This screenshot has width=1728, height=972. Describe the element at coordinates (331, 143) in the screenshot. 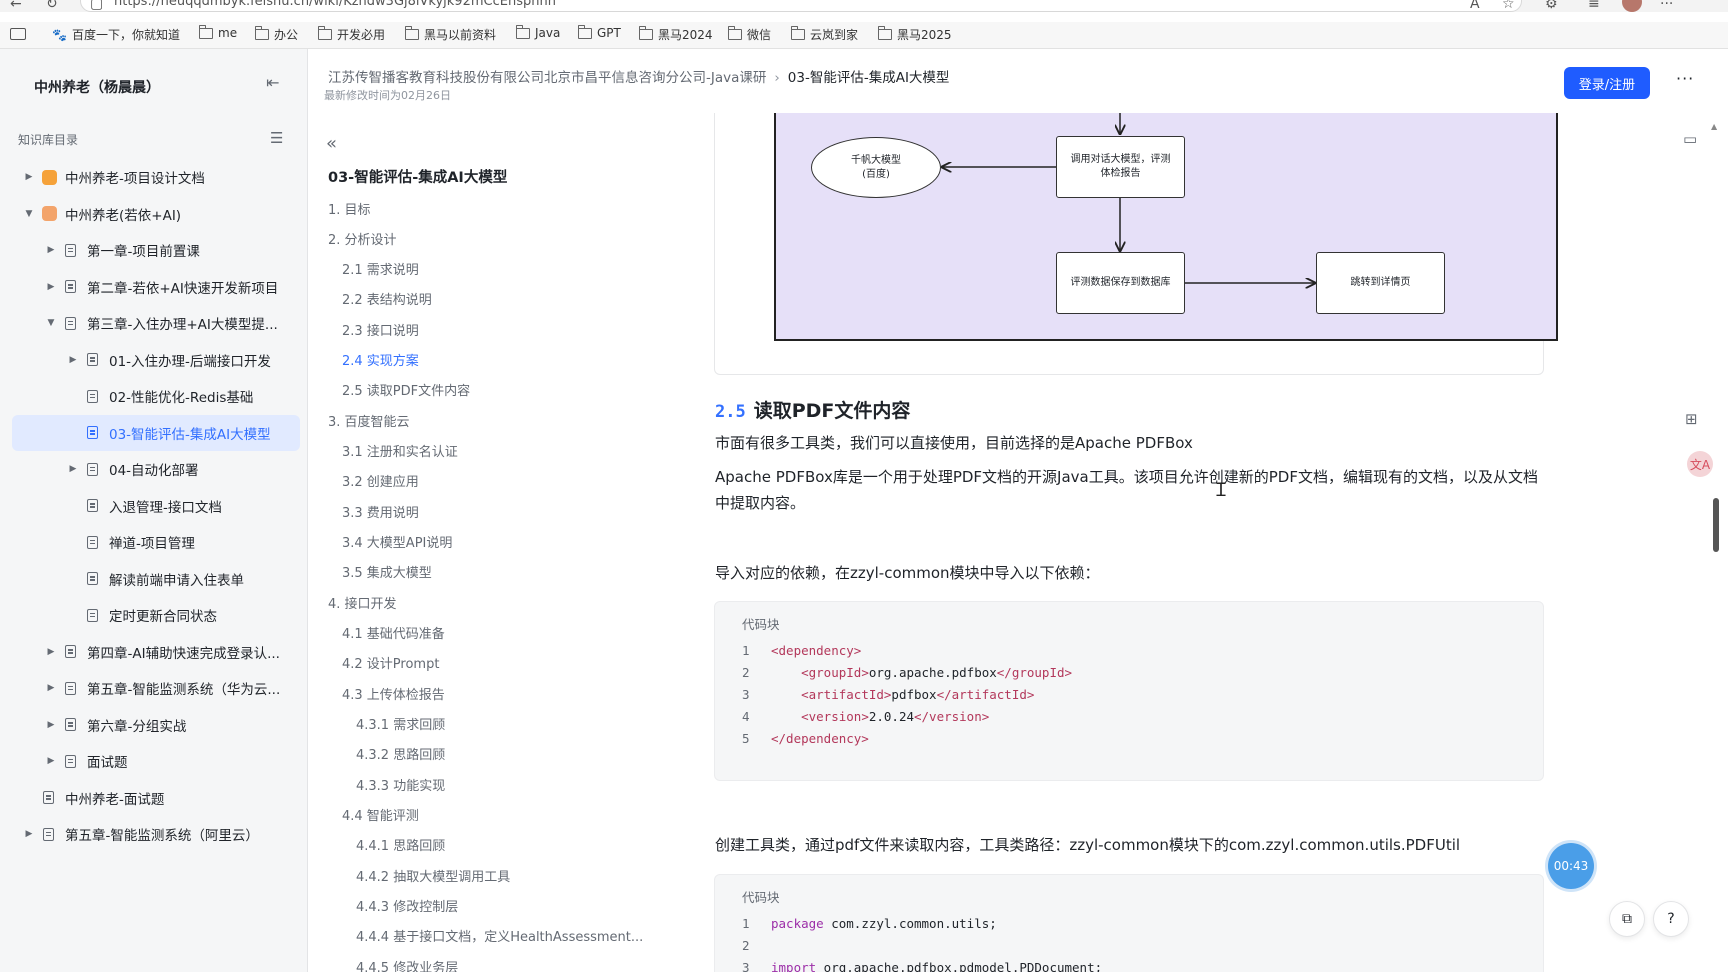

I see `double-chevron-left-icon: «` at that location.